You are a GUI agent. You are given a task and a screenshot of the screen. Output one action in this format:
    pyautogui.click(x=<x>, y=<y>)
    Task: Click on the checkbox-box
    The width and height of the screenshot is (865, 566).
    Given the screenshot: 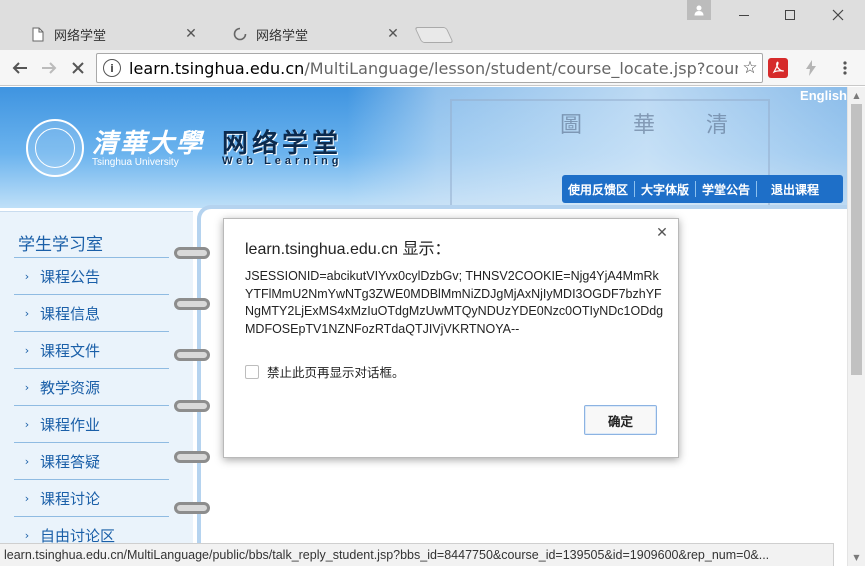 What is the action you would take?
    pyautogui.click(x=252, y=371)
    